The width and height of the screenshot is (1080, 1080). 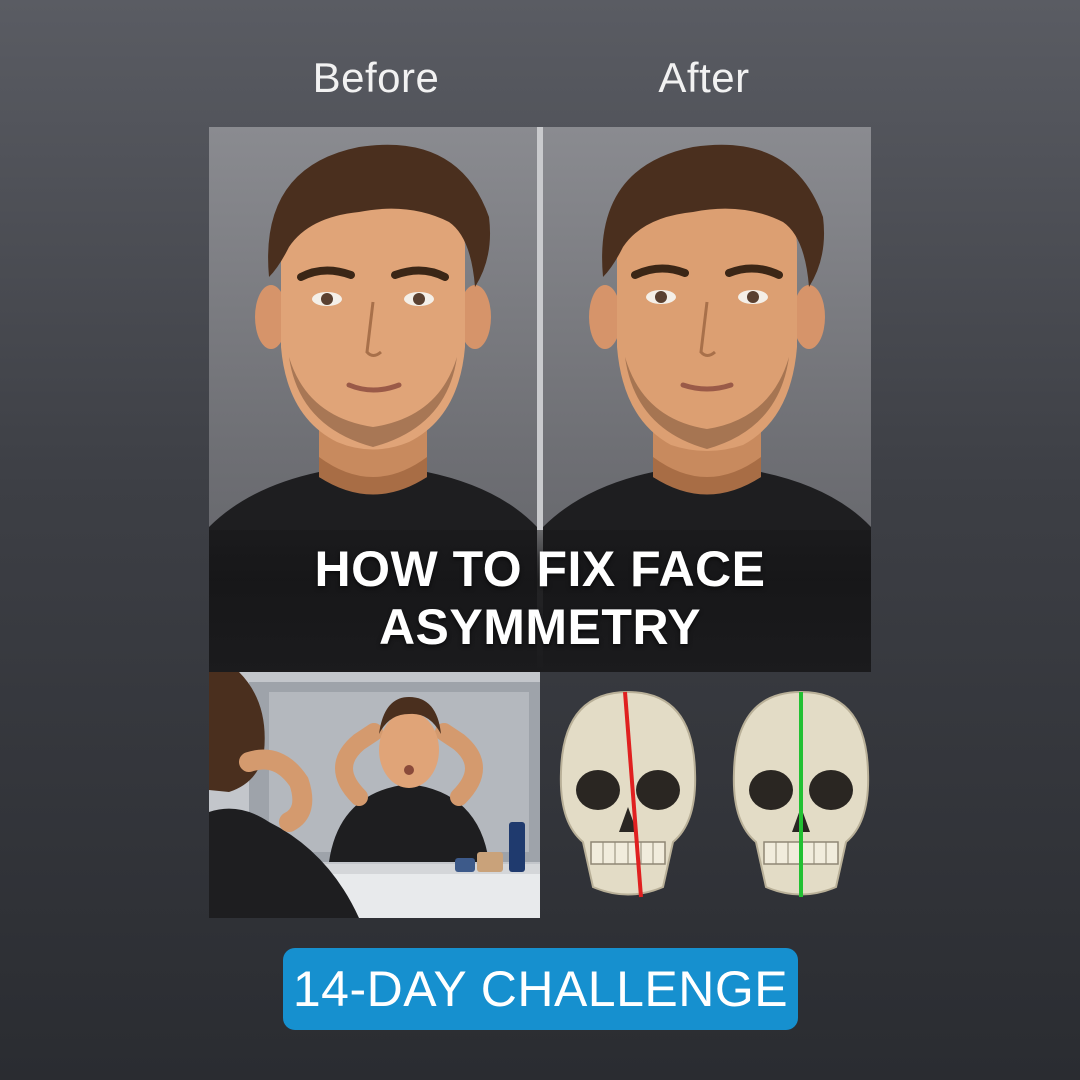 I want to click on headline-line-1: HOW TO FIX FACE, so click(x=540, y=569).